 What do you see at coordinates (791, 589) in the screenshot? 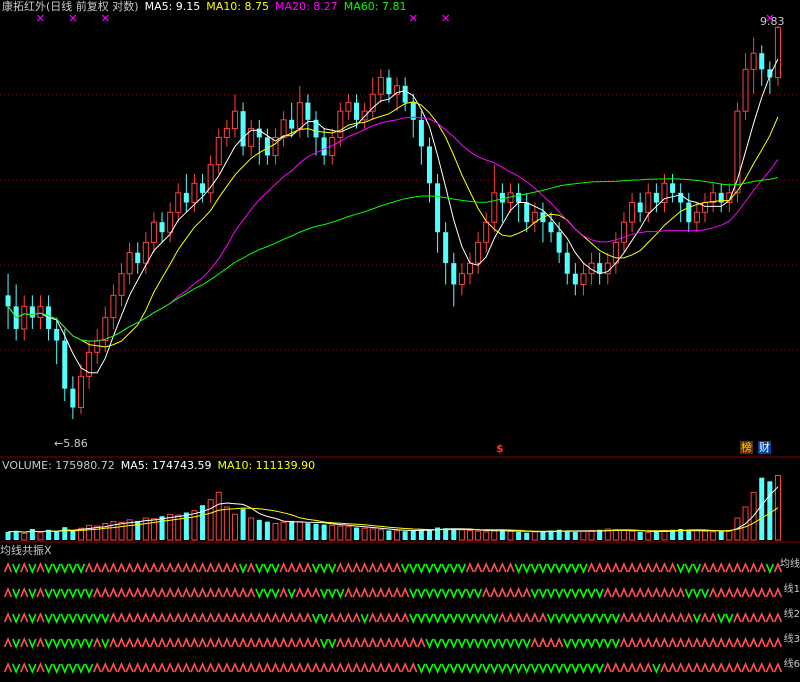
I see `signal-row-label-1: 线1` at bounding box center [791, 589].